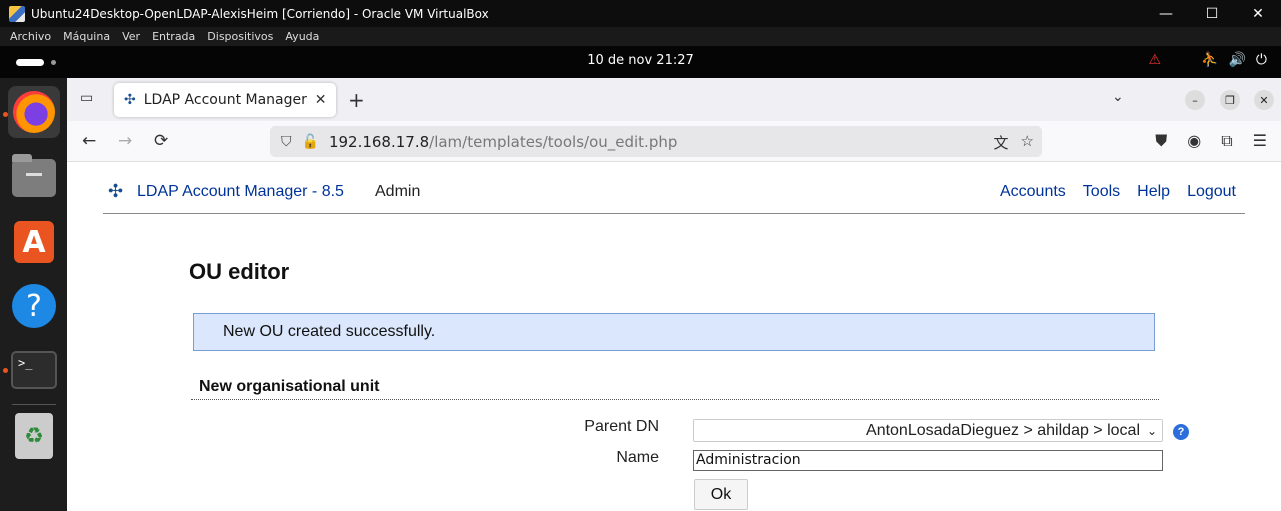 The height and width of the screenshot is (511, 1281). I want to click on clock: 10 de nov 21:27, so click(640, 60).